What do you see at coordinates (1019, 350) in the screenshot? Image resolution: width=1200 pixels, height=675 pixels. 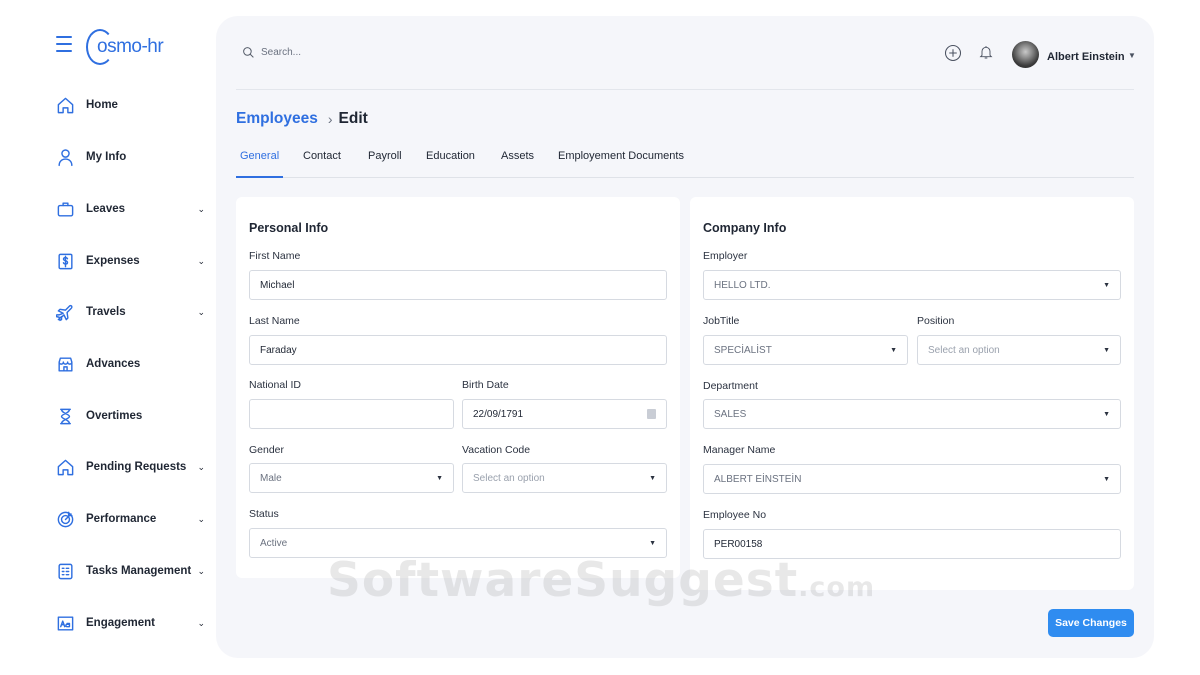 I see `position-select: Select an option ▼` at bounding box center [1019, 350].